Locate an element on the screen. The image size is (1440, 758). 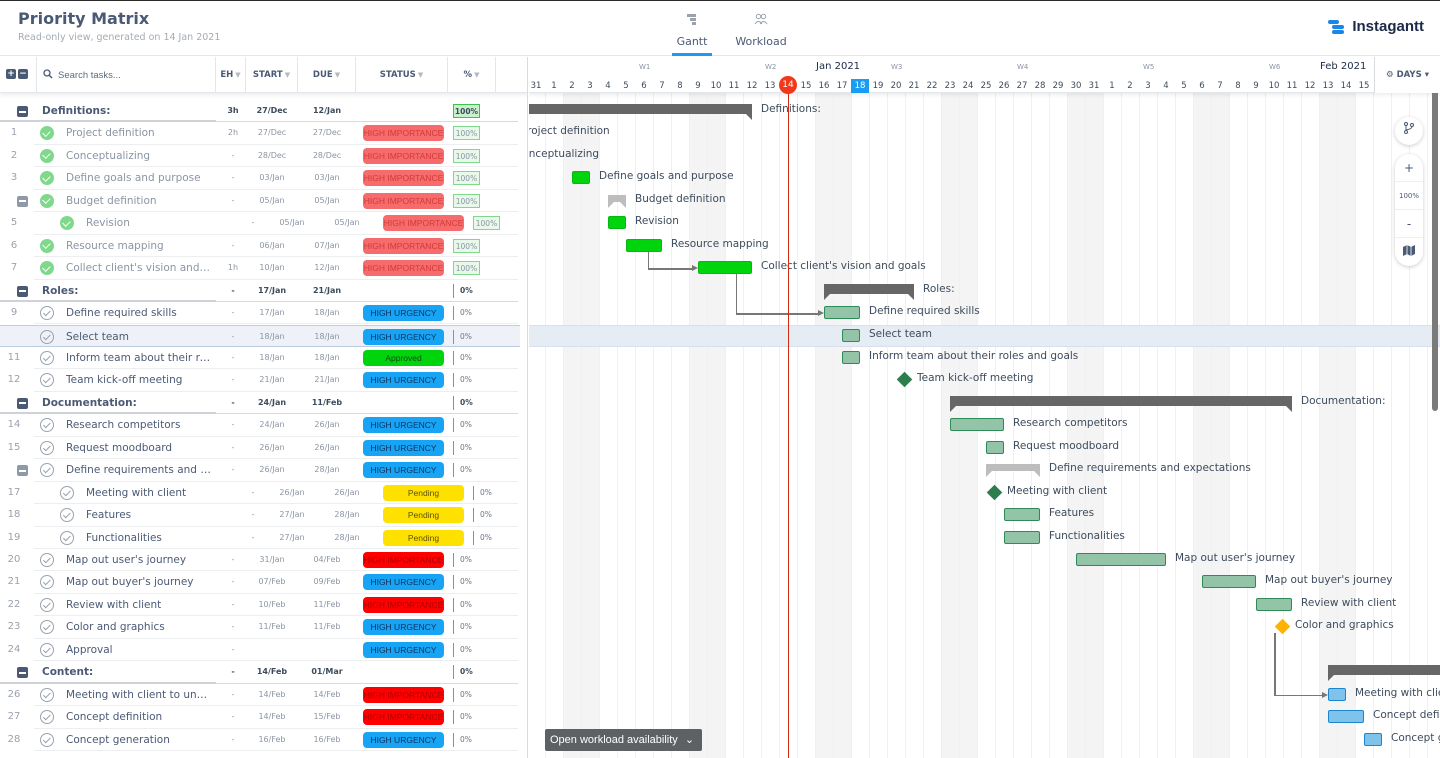
task-name: Define goals and purpose is located at coordinates (139, 178).